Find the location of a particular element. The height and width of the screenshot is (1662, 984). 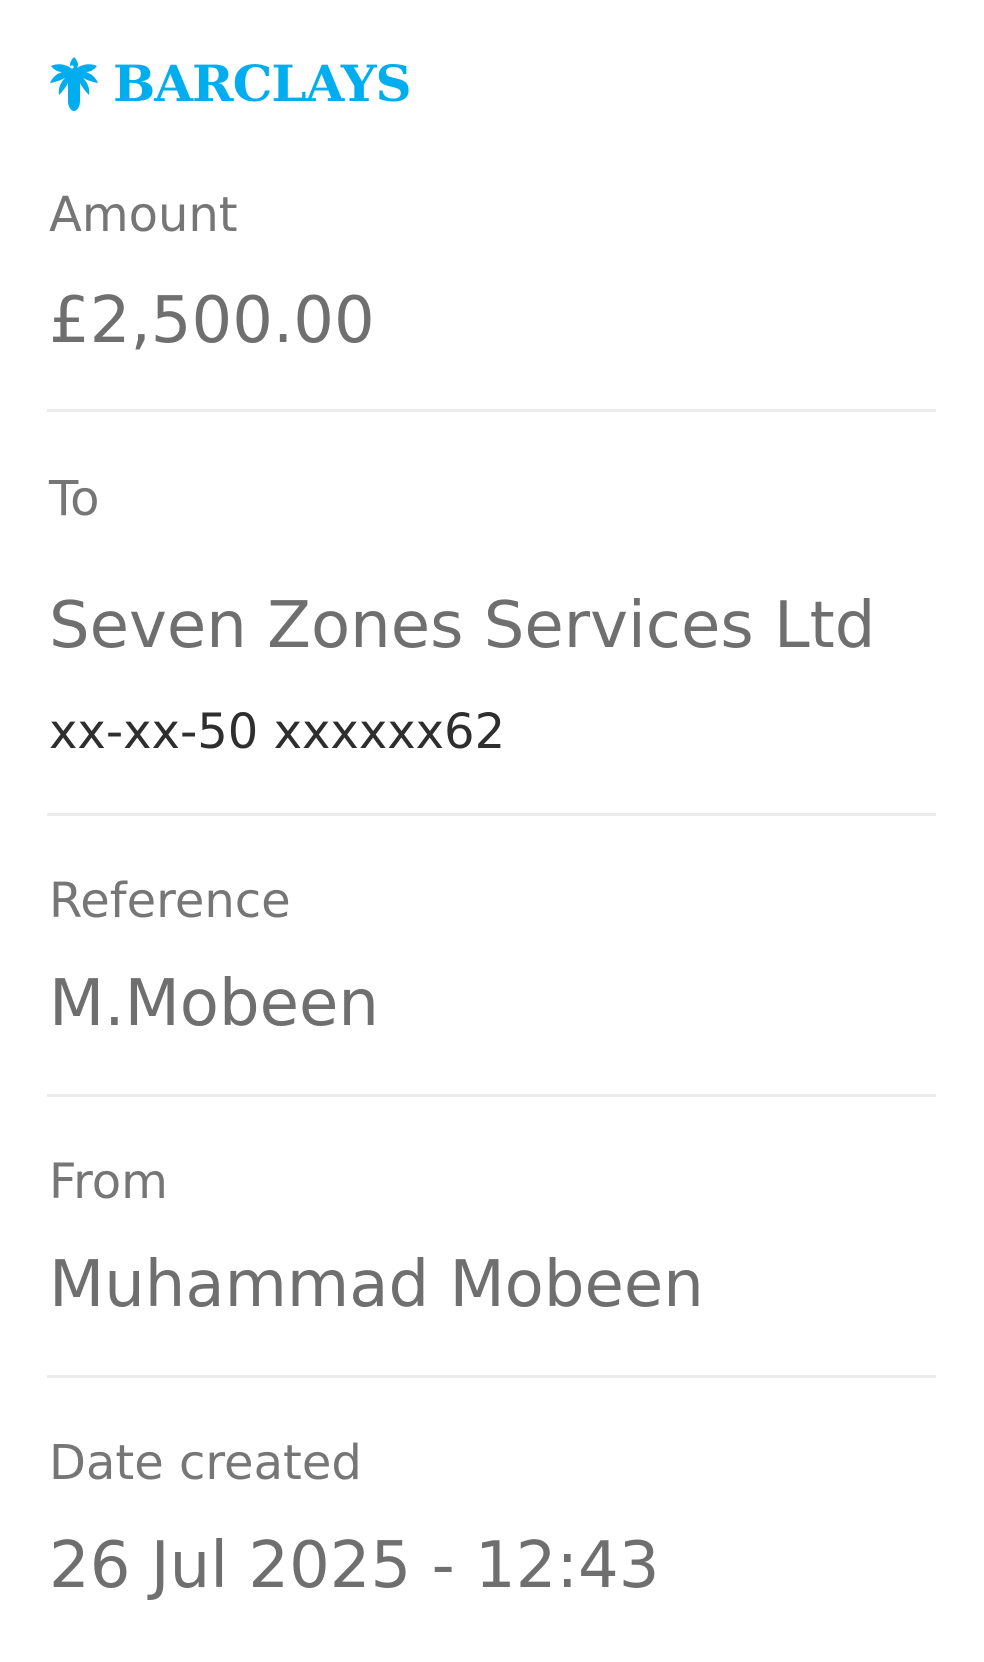

date-created-label: Date created is located at coordinates (205, 1463).